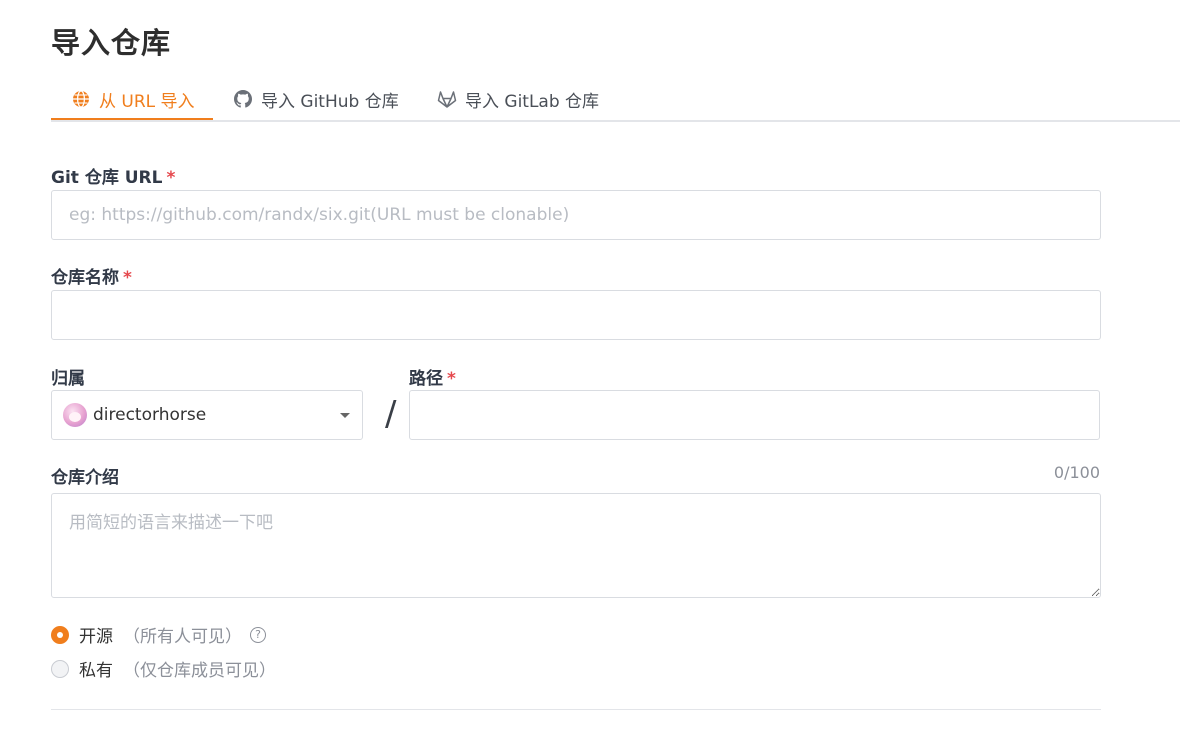  What do you see at coordinates (447, 99) in the screenshot?
I see `gitlab-icon` at bounding box center [447, 99].